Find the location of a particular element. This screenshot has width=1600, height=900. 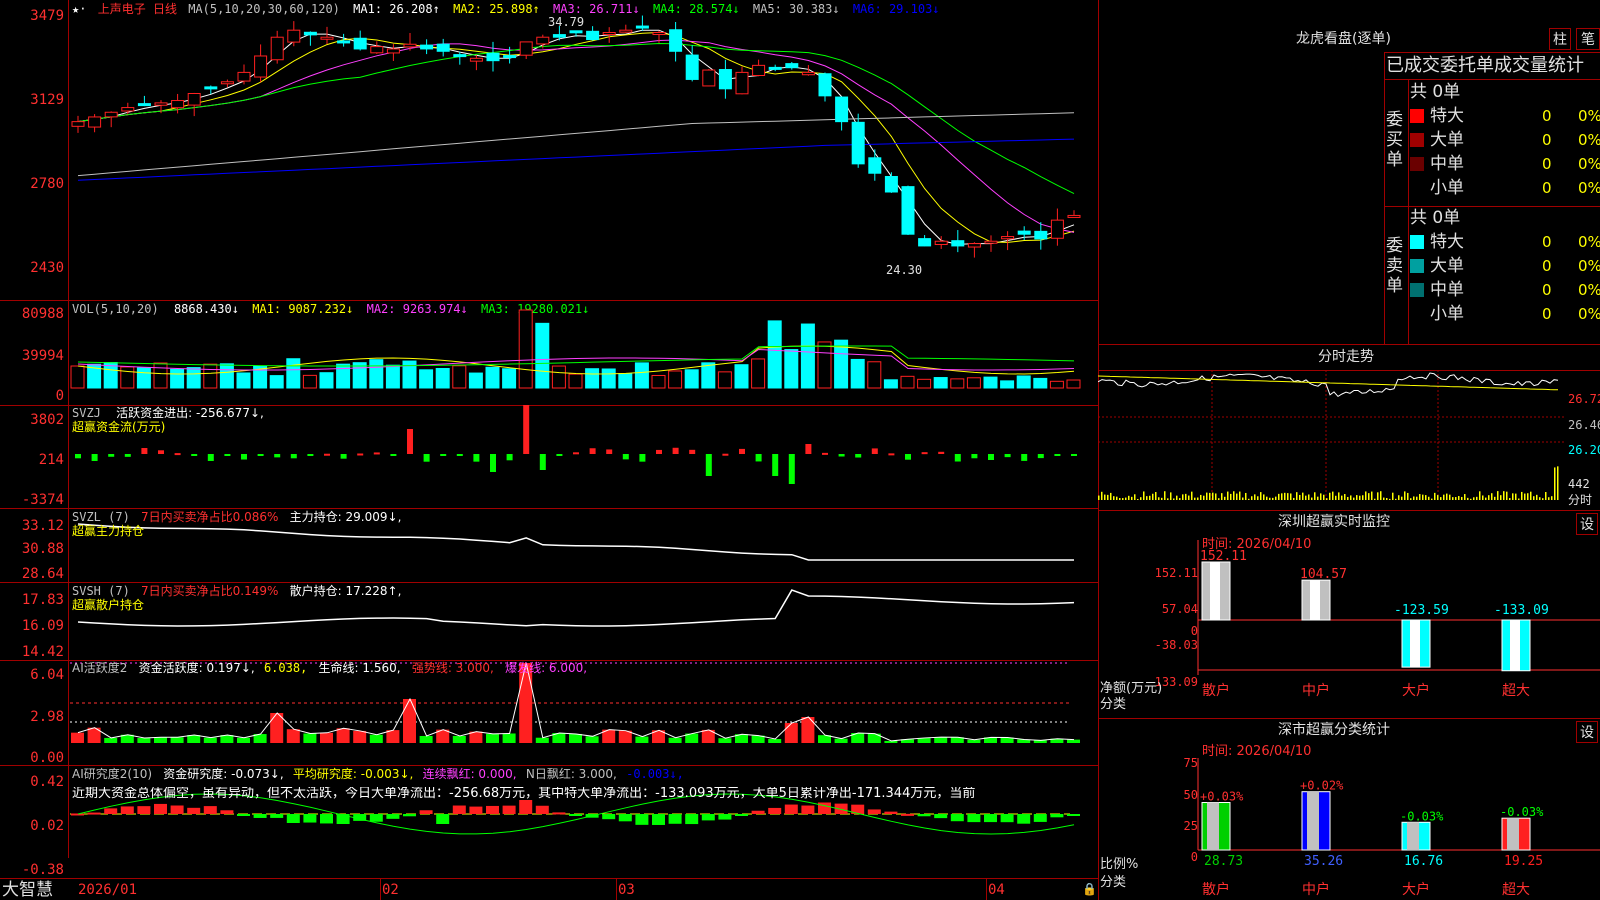

lock-icon: 🔒 is located at coordinates (1089, 889).